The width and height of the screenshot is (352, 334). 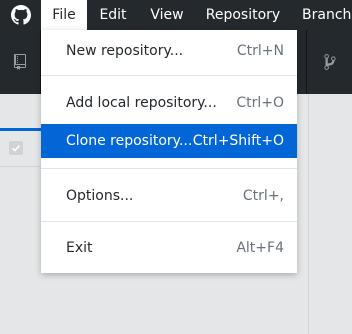 I want to click on menu-edit: Edit, so click(x=113, y=15).